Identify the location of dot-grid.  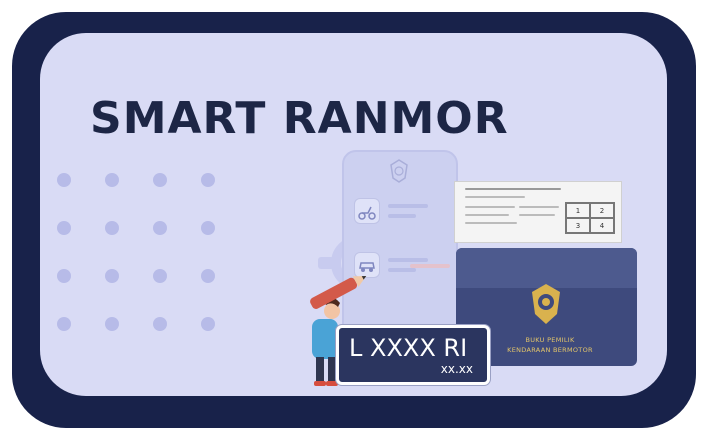
(155, 266).